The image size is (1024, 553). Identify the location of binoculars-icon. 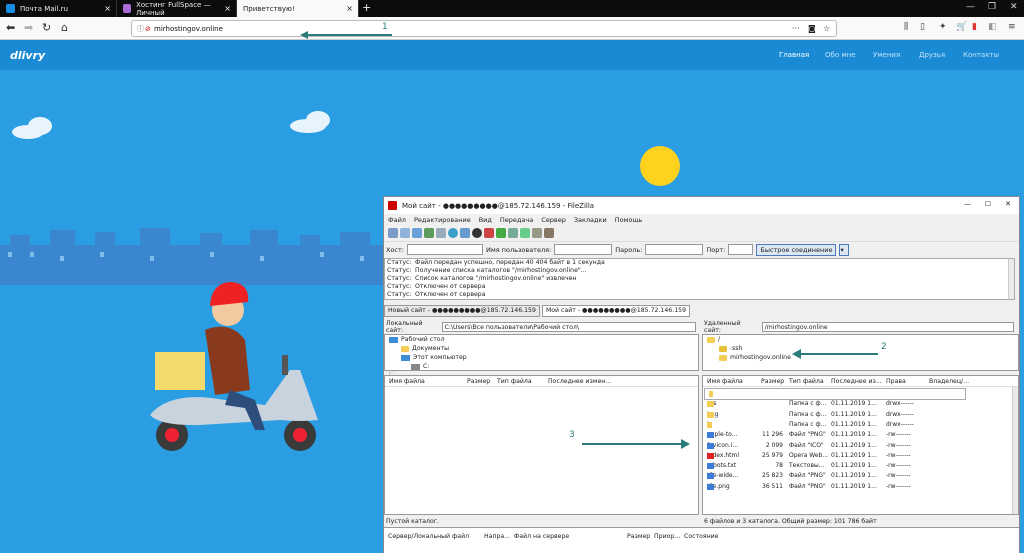
(549, 233).